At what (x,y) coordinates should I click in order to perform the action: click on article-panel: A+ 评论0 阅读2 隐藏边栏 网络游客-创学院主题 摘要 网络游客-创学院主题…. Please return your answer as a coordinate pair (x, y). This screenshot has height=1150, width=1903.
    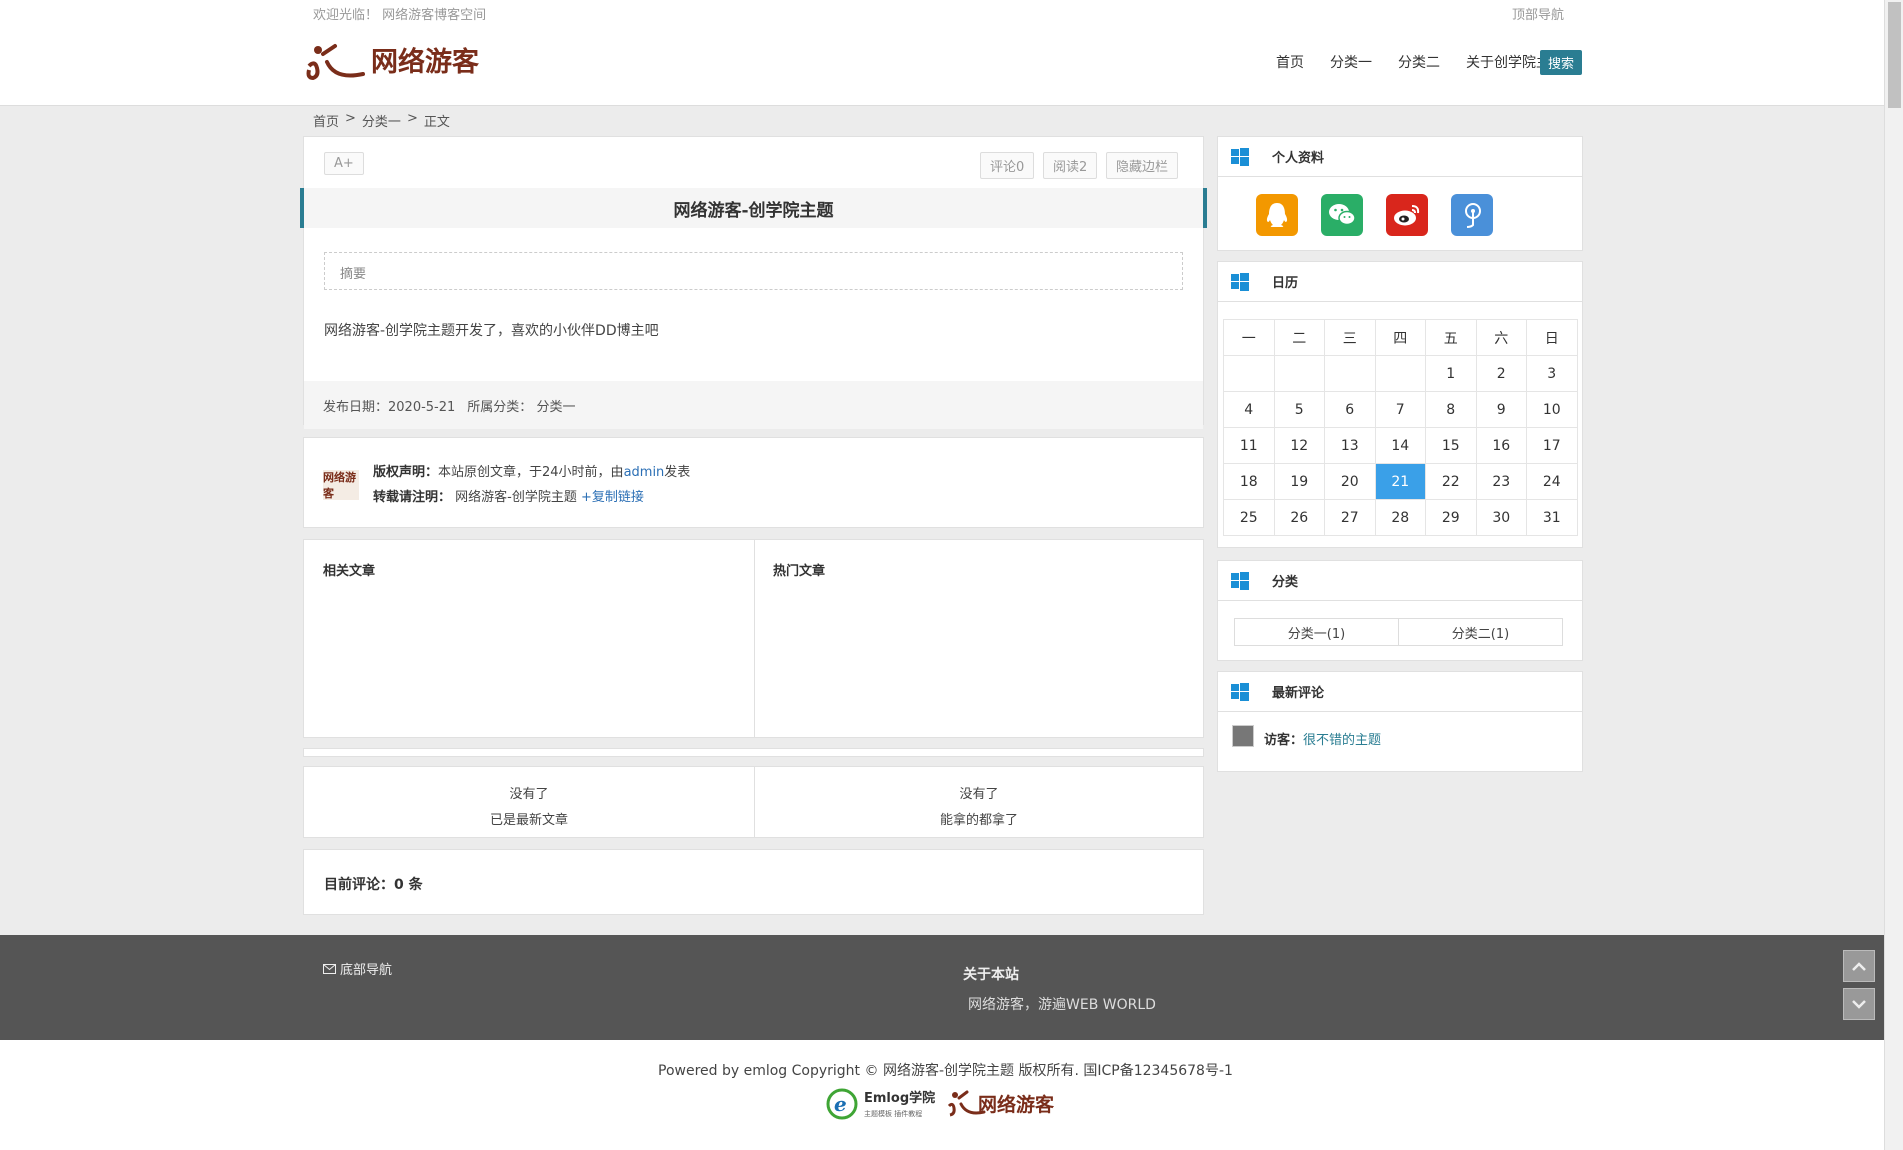
    Looking at the image, I should click on (753, 282).